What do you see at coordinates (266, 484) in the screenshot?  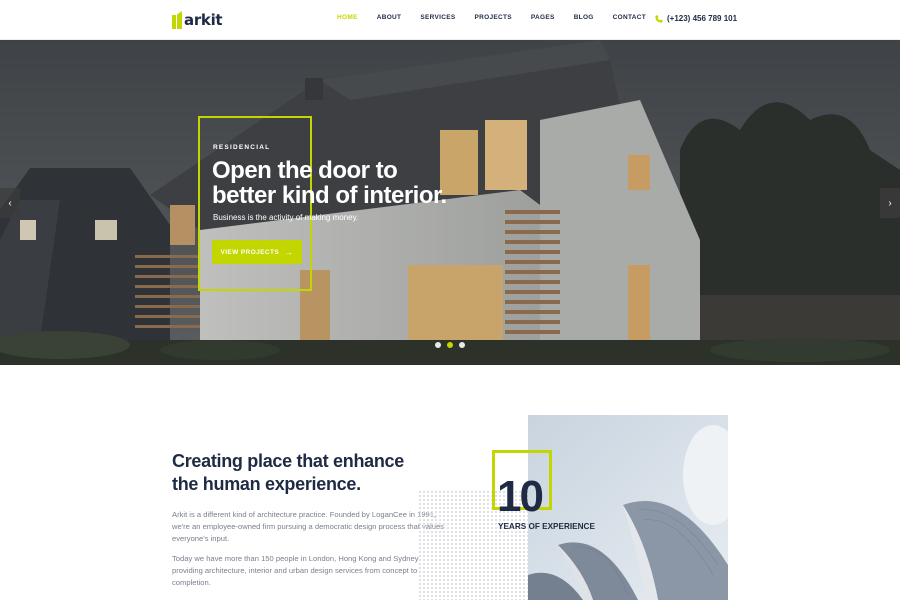 I see `about-title-line-2: the human experience.` at bounding box center [266, 484].